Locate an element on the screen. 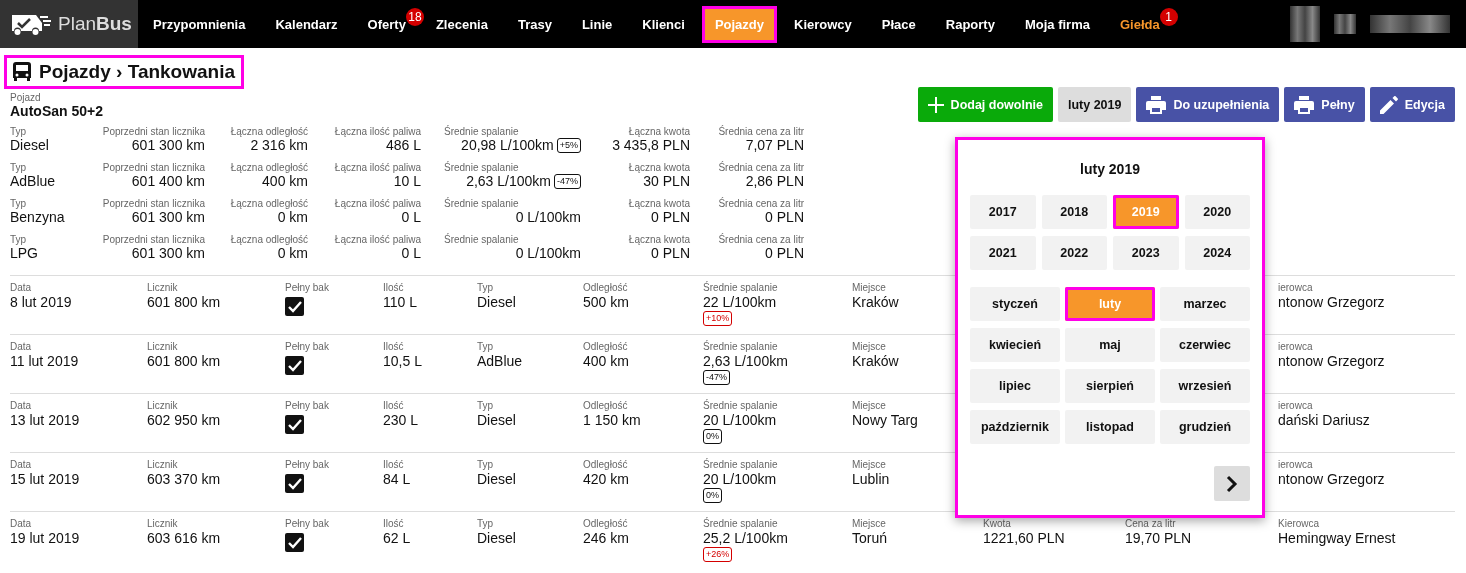 The width and height of the screenshot is (1466, 573). month-option: listopad is located at coordinates (1110, 427).